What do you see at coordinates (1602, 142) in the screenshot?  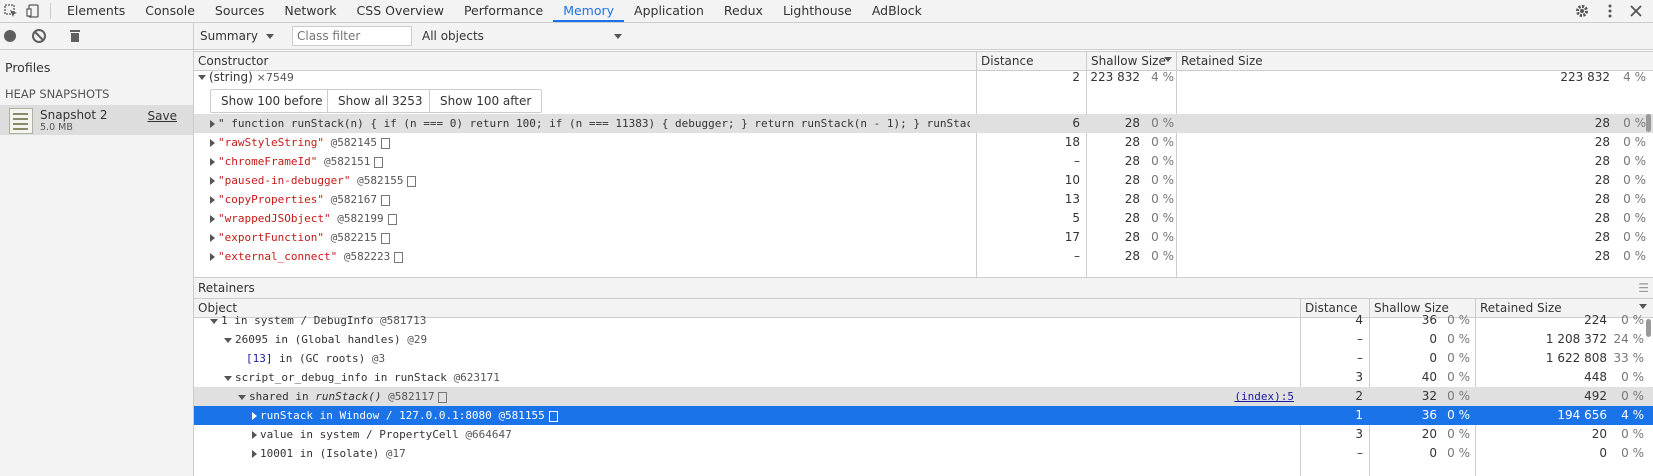 I see `retained-size-cell: 28` at bounding box center [1602, 142].